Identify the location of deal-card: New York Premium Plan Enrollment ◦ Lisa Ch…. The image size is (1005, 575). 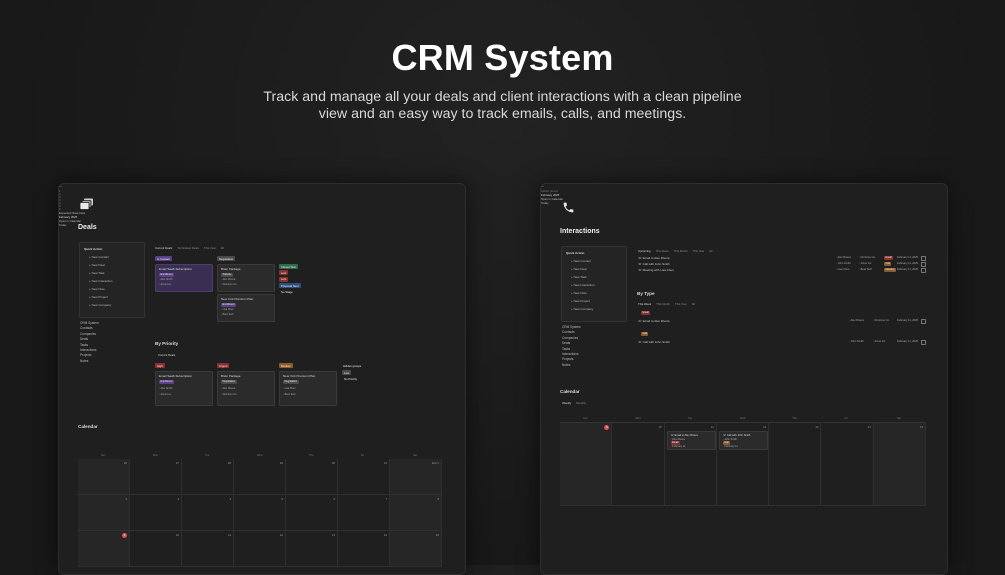
(246, 308).